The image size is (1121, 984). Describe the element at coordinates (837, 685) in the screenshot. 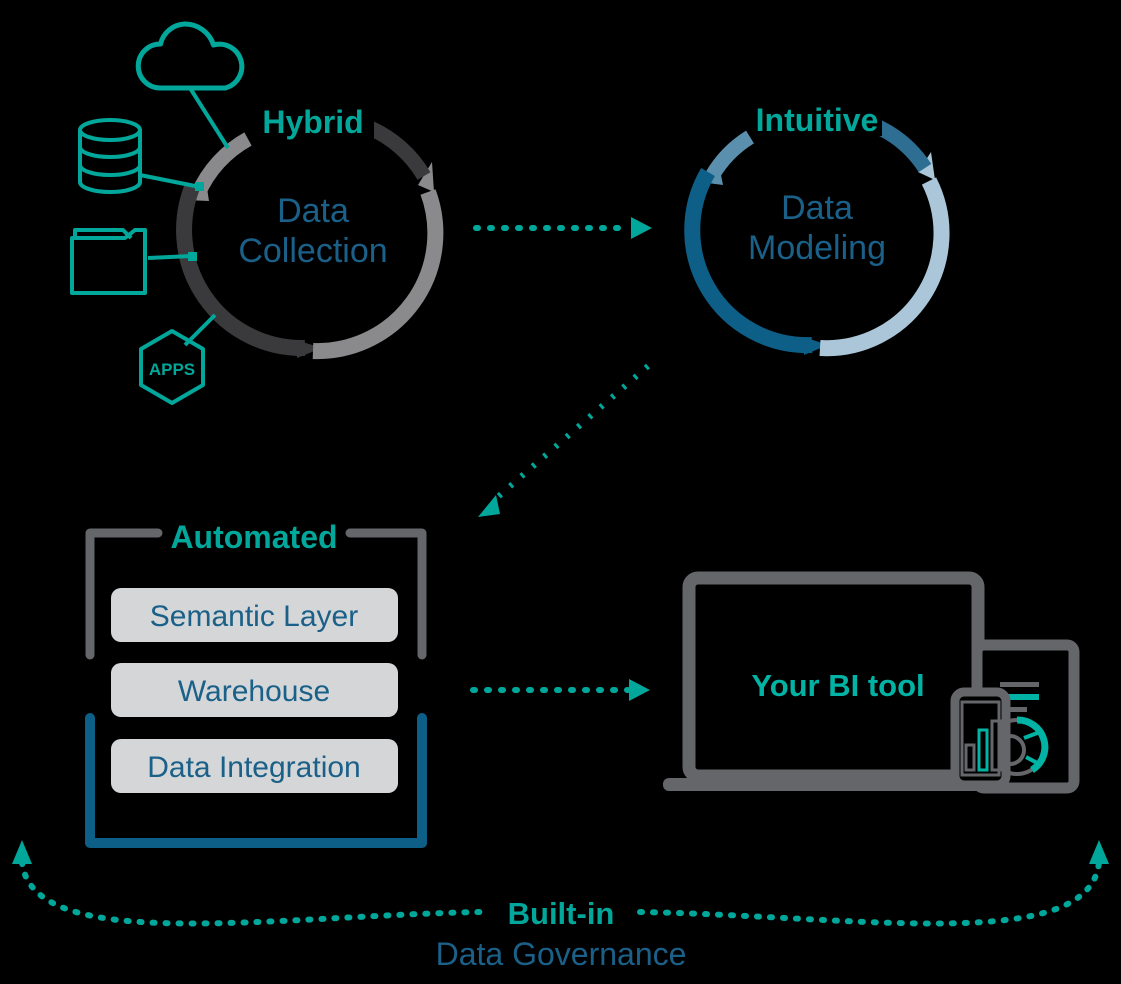

I see `bi-tool-screen-label: Your BI tool` at that location.